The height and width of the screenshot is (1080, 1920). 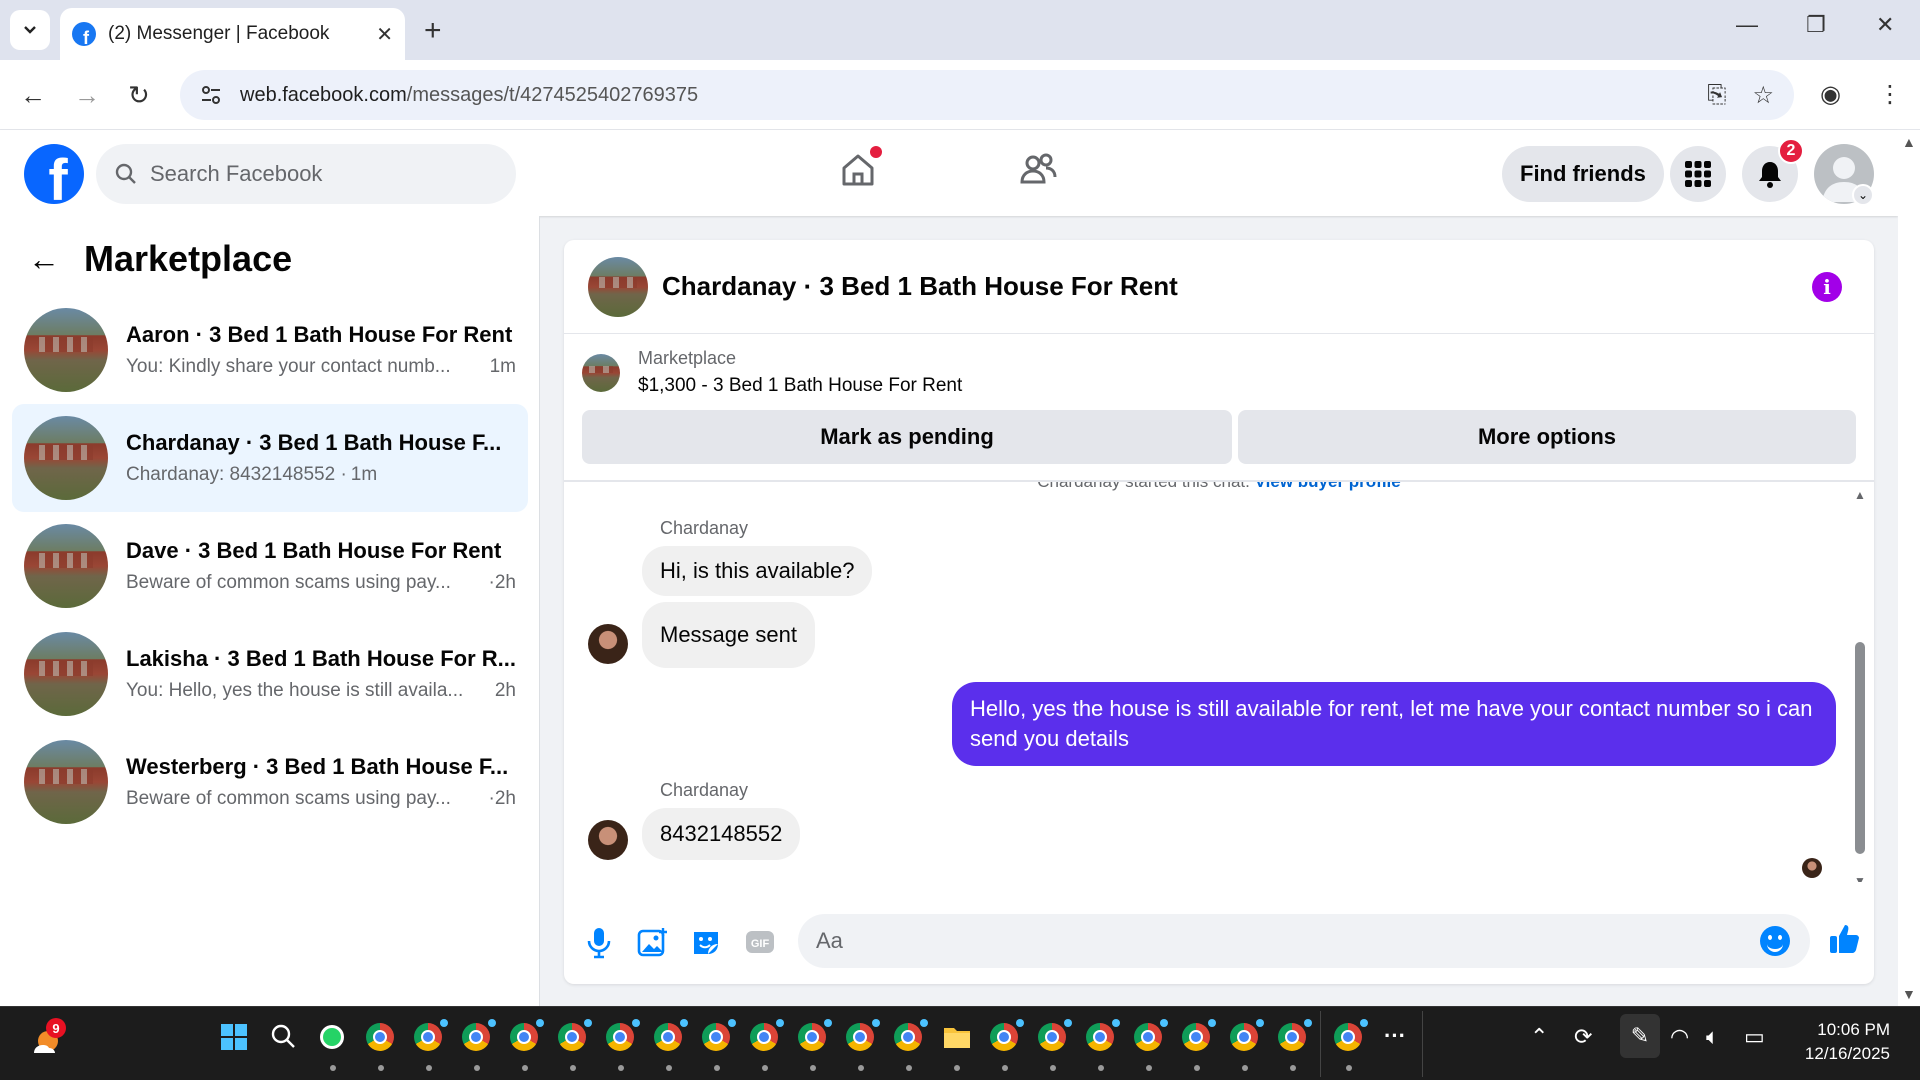 What do you see at coordinates (1860, 748) in the screenshot?
I see `scrollbar-thumb` at bounding box center [1860, 748].